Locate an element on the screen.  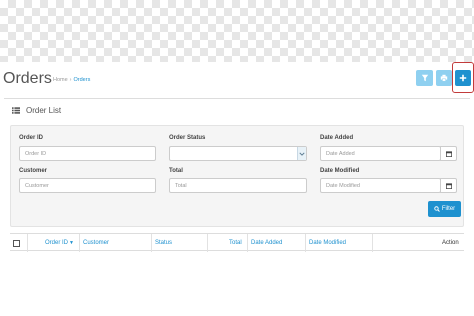
column-total: Total is located at coordinates (235, 243).